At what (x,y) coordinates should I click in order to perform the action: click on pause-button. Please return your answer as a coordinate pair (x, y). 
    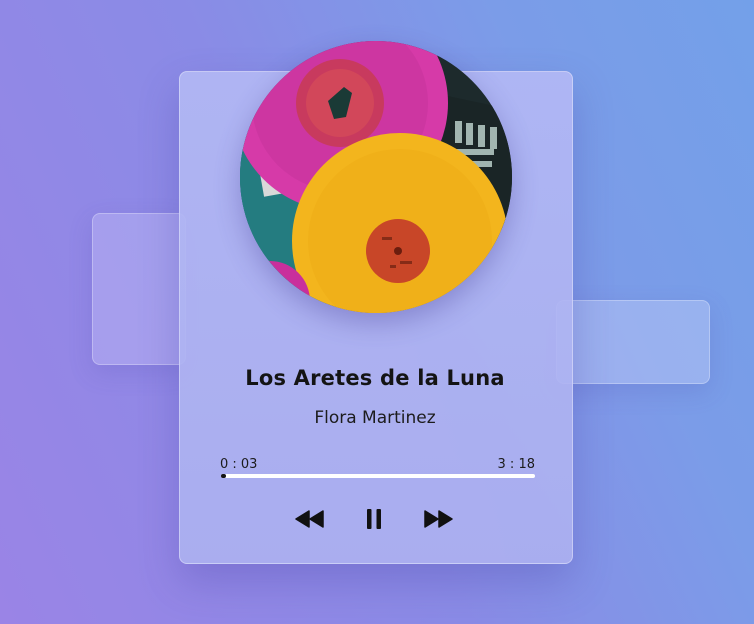
    Looking at the image, I should click on (374, 519).